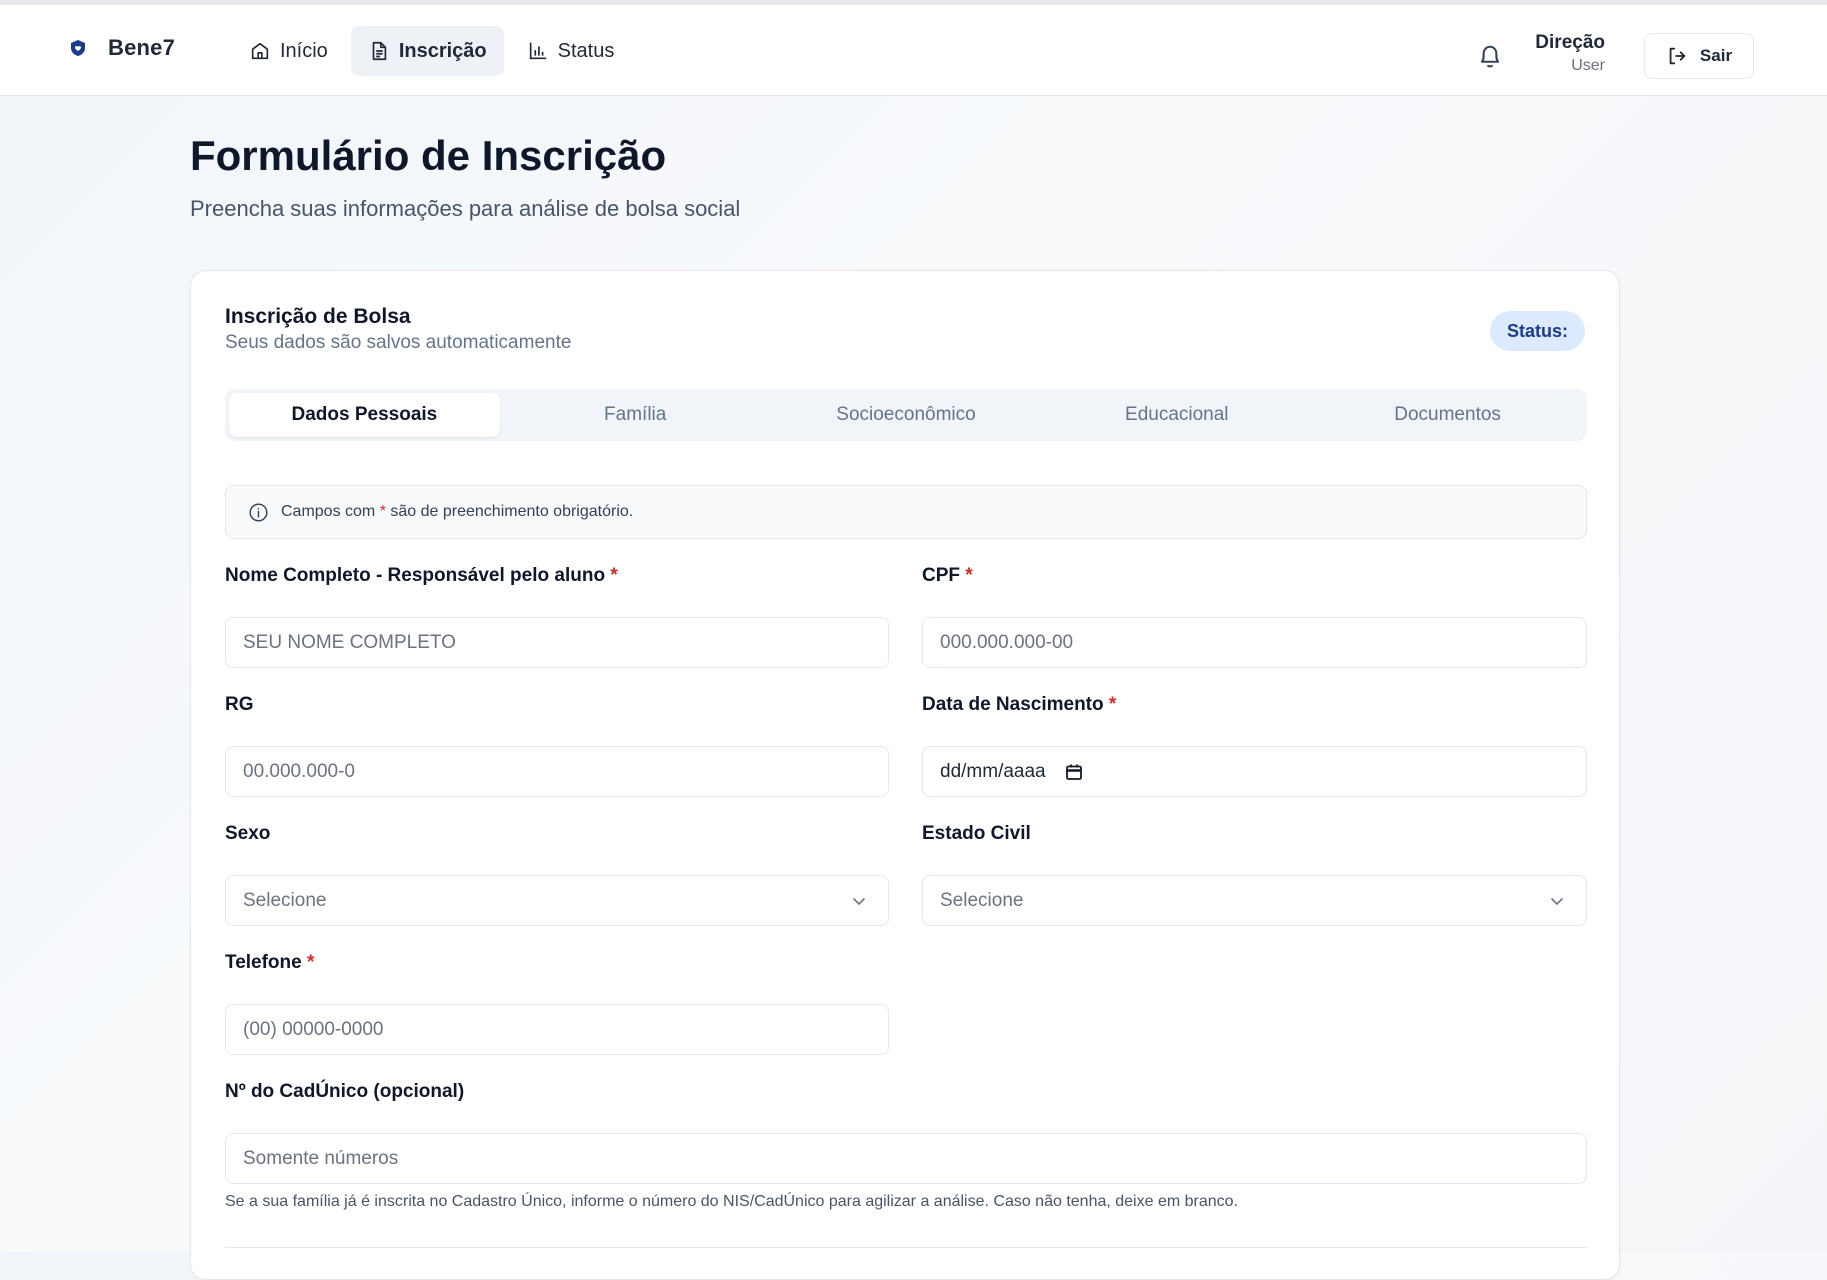 The image size is (1827, 1280). What do you see at coordinates (379, 51) in the screenshot?
I see `document-icon` at bounding box center [379, 51].